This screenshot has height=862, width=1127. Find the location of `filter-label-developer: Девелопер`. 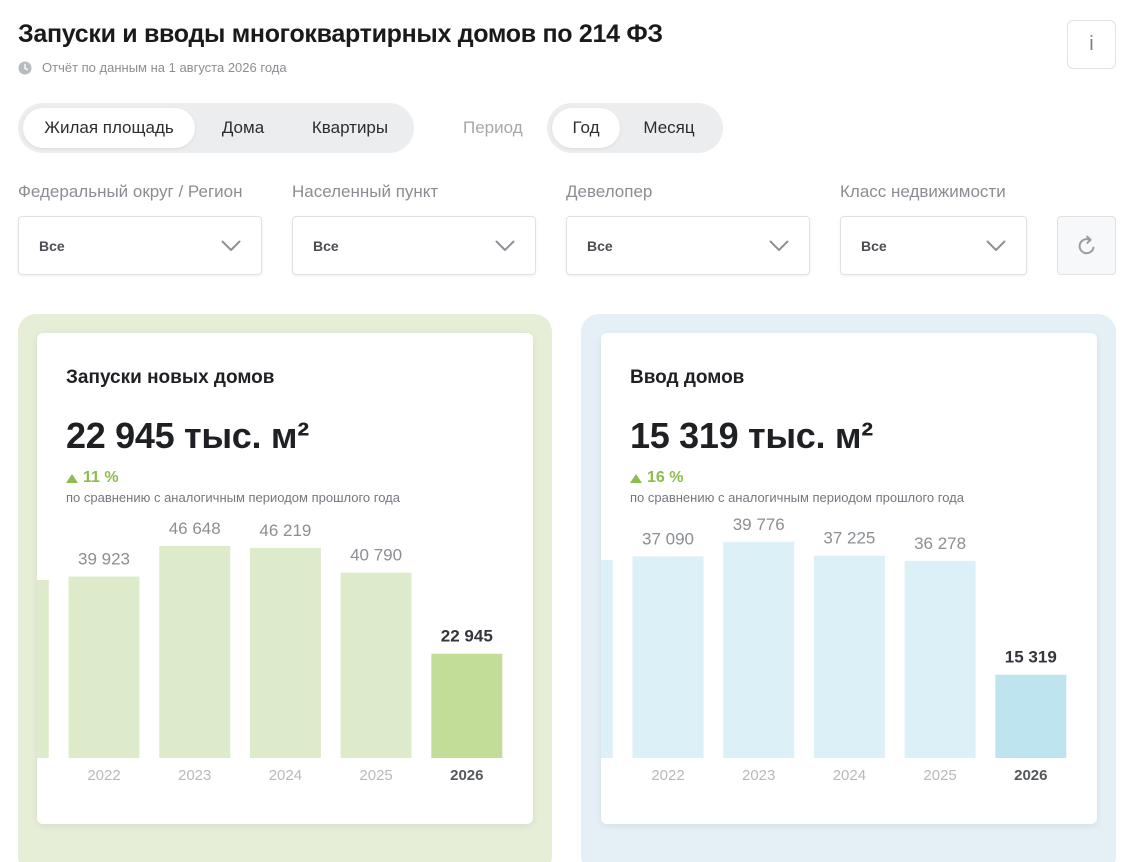

filter-label-developer: Девелопер is located at coordinates (609, 191).